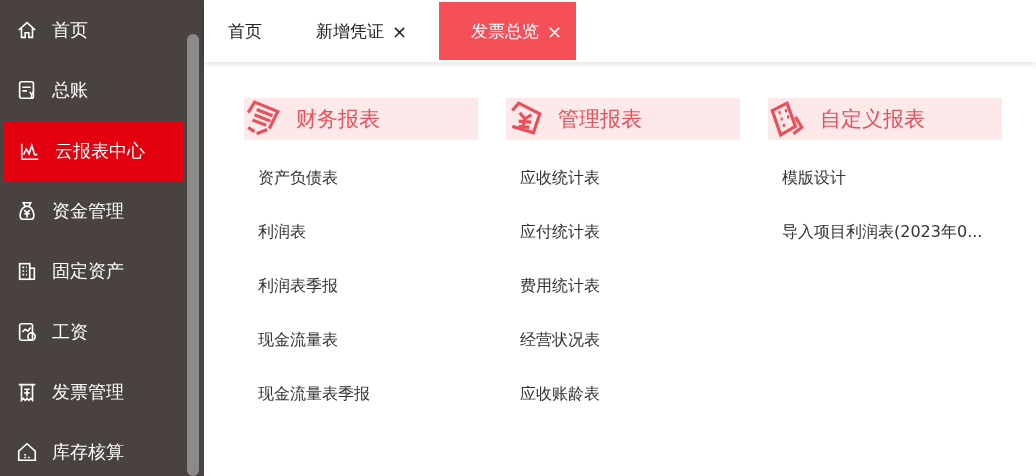  I want to click on sidebar-item: 工资, so click(92, 331).